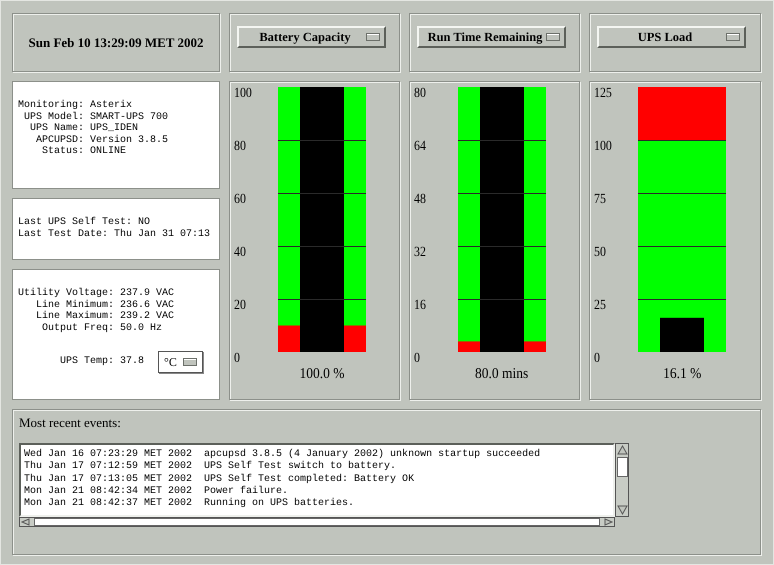 This screenshot has height=565, width=774. What do you see at coordinates (112, 106) in the screenshot?
I see `info-value: Asterix` at bounding box center [112, 106].